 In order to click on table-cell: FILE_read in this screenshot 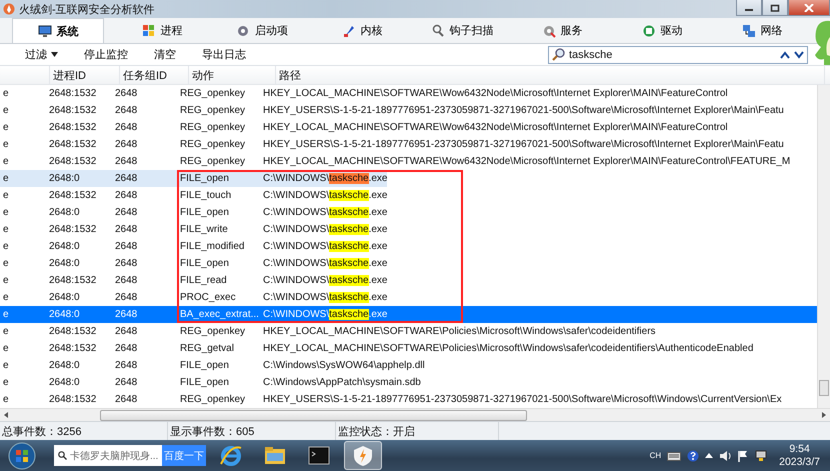, I will do `click(218, 281)`.